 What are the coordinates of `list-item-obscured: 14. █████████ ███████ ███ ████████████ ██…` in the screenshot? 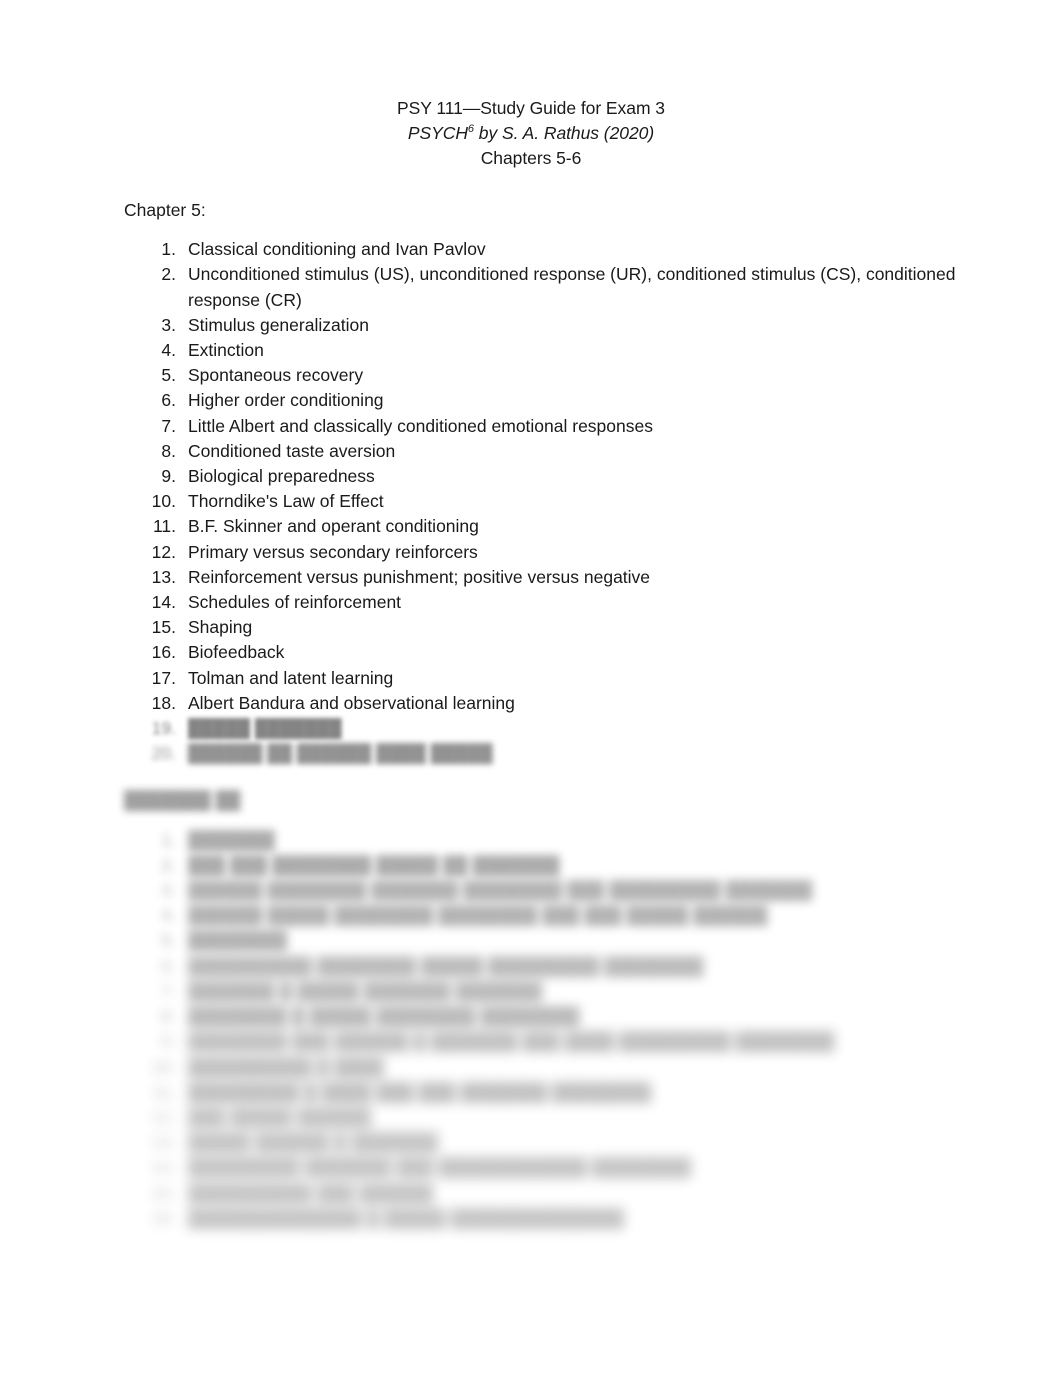 It's located at (531, 1167).